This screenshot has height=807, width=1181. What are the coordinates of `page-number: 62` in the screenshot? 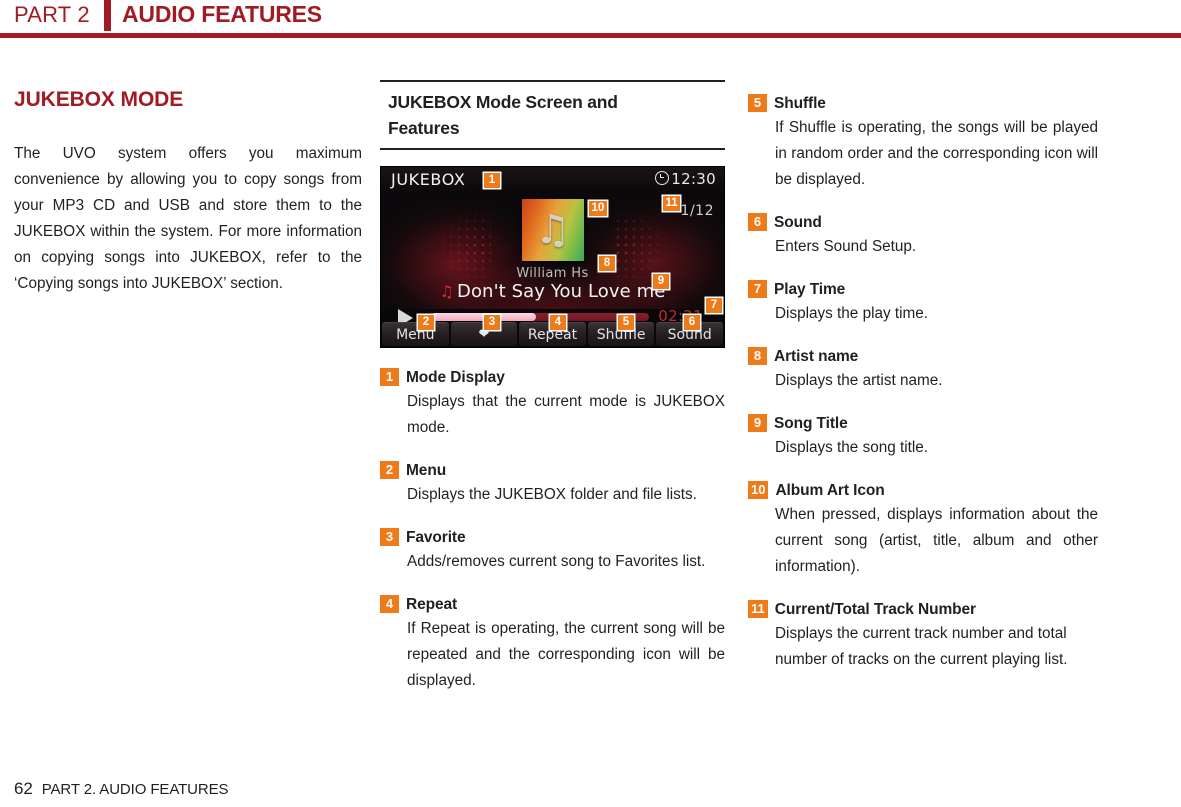 It's located at (23, 788).